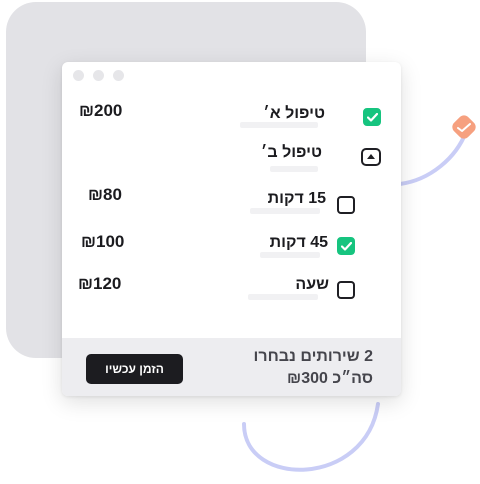 The image size is (480, 484). What do you see at coordinates (291, 152) in the screenshot?
I see `group-label: טיפול ב׳` at bounding box center [291, 152].